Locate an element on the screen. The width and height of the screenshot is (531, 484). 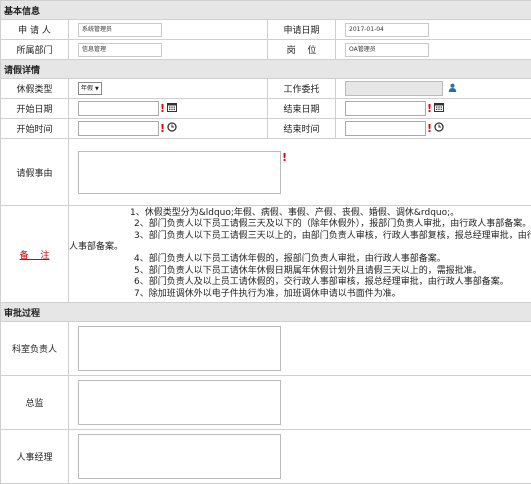
basic-info-header-row: 基本信息 is located at coordinates (266, 10).